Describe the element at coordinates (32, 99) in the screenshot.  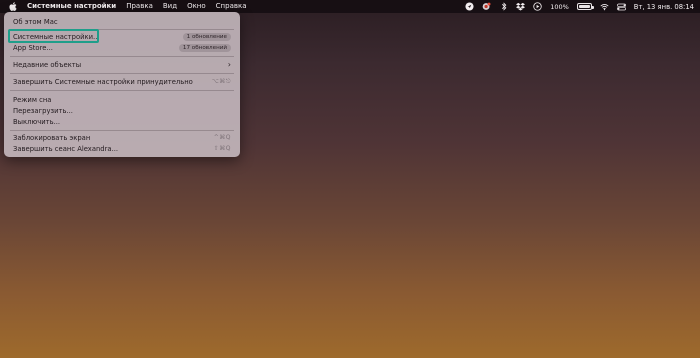
I see `menu-item-label: Режим сна` at that location.